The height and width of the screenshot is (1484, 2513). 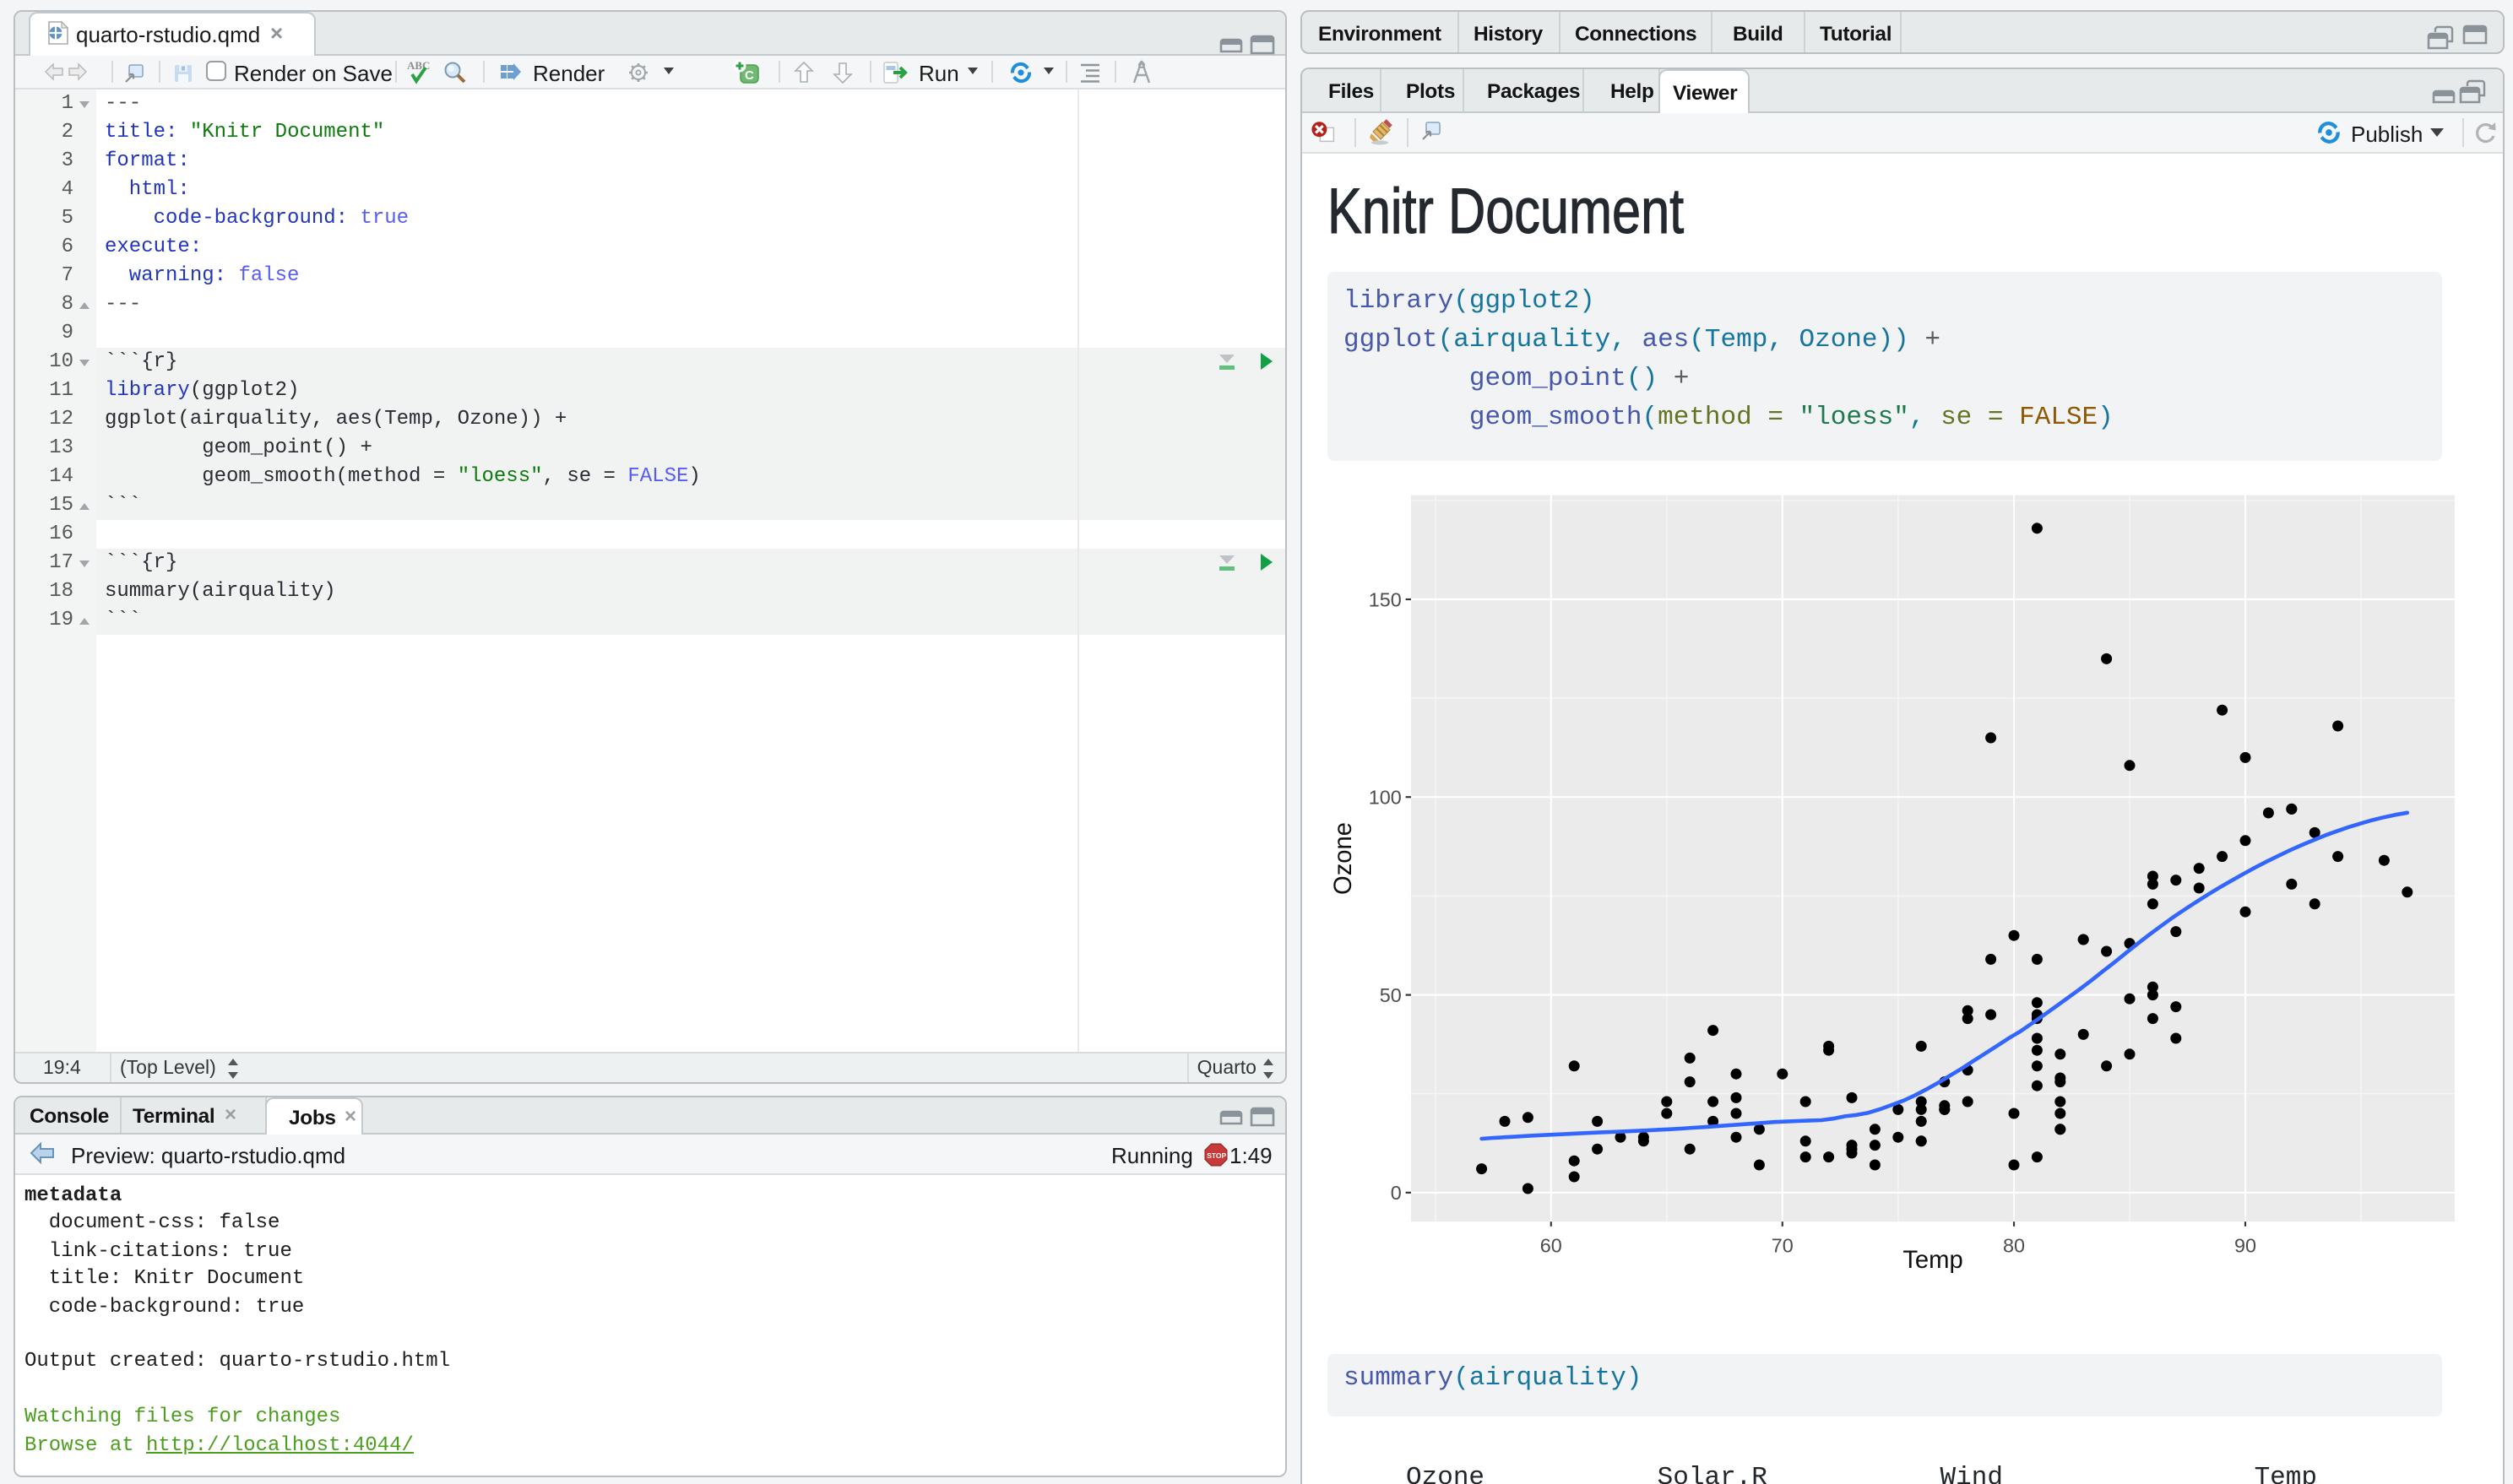 What do you see at coordinates (1343, 858) in the screenshot?
I see `svg-text: Ozone` at bounding box center [1343, 858].